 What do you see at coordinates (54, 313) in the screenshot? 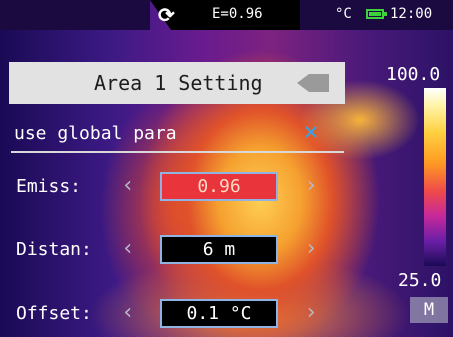
I see `offset-label: Offset:` at bounding box center [54, 313].